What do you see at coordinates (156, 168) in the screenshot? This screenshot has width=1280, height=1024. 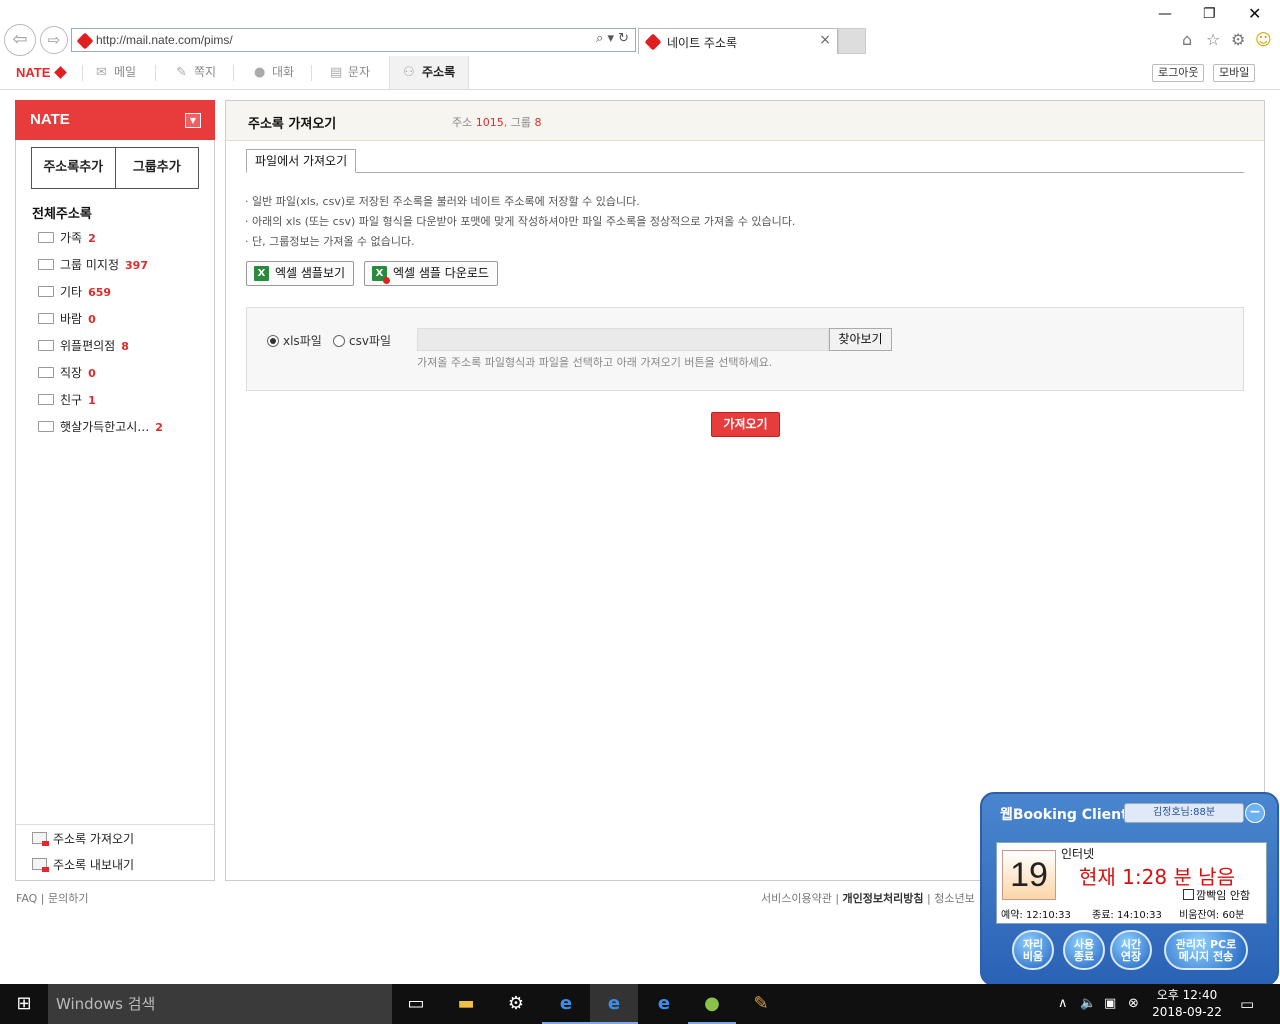 I see `add-group-button: 그룹추가` at bounding box center [156, 168].